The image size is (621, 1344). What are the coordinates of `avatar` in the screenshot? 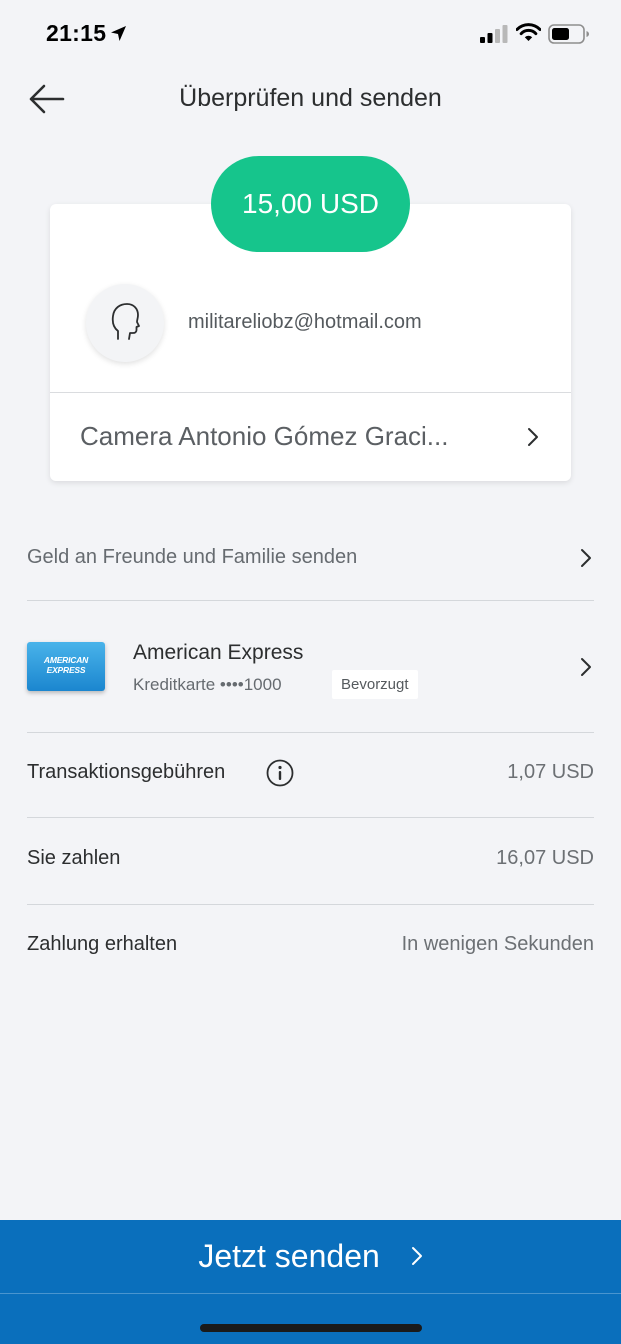 It's located at (125, 323).